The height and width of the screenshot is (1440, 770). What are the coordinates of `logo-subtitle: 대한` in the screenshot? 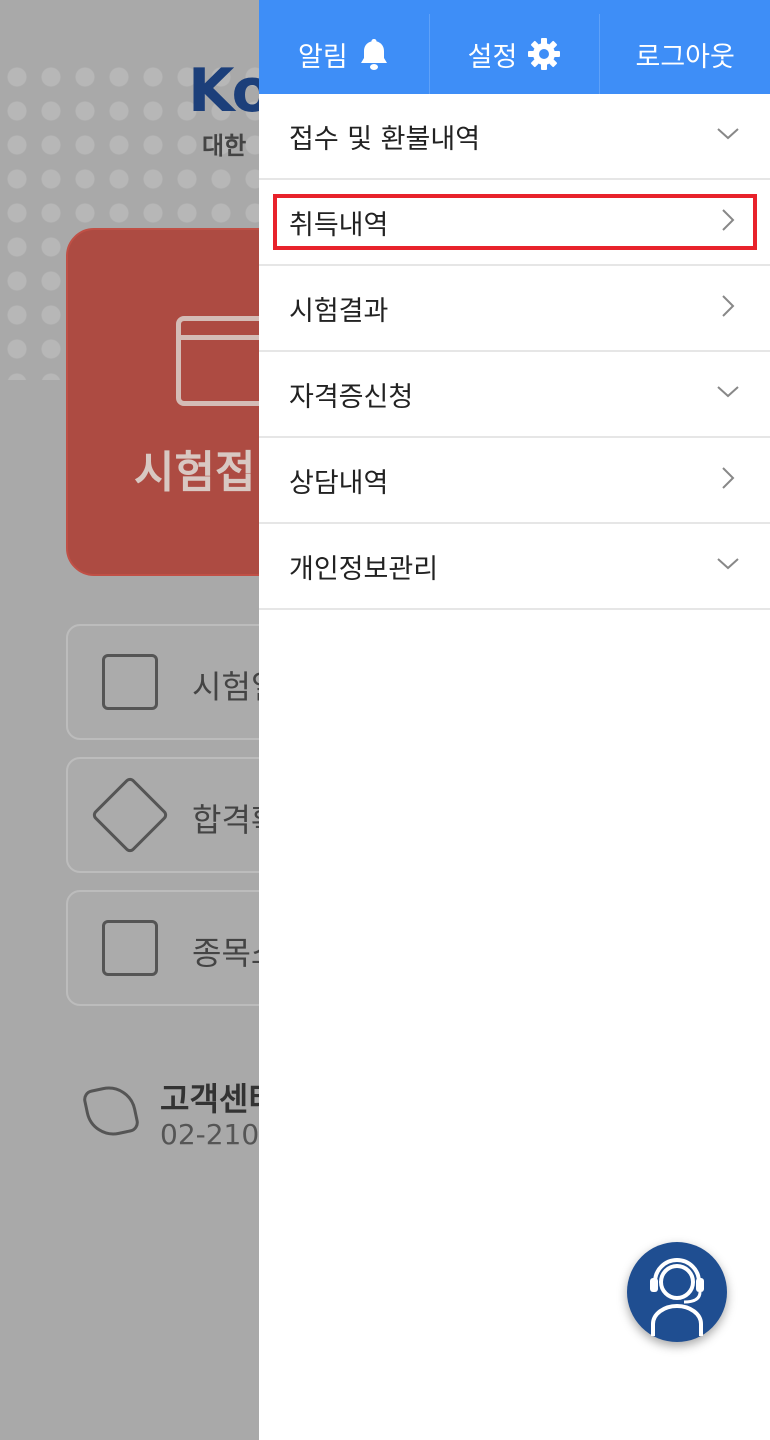 It's located at (224, 146).